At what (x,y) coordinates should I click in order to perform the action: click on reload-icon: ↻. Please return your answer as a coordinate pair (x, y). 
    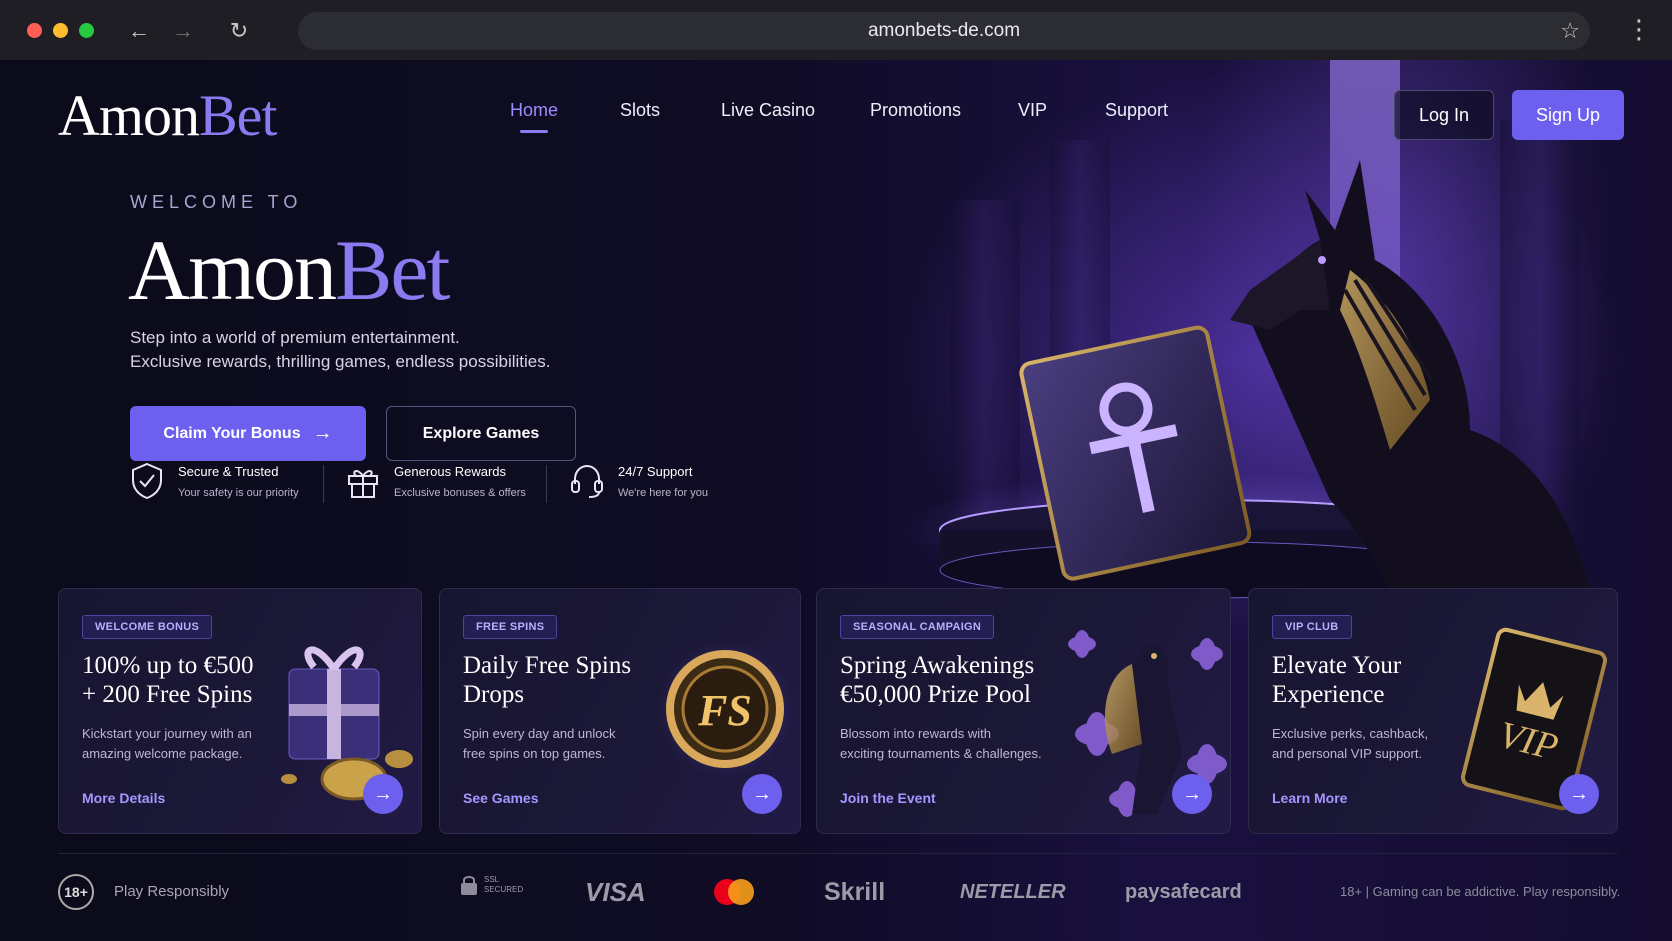
    Looking at the image, I should click on (239, 31).